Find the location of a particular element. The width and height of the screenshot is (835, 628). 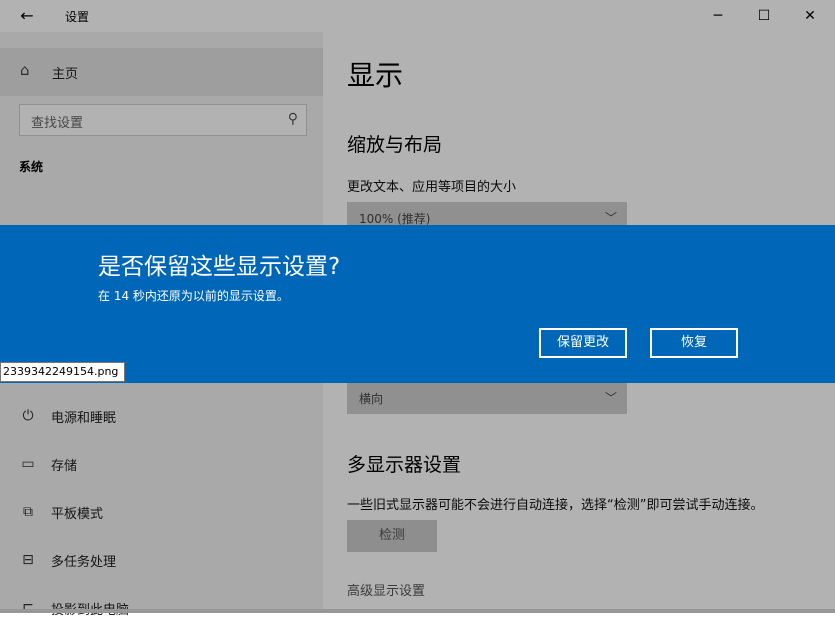

filename-tooltip: 2339342249154.png is located at coordinates (63, 372).